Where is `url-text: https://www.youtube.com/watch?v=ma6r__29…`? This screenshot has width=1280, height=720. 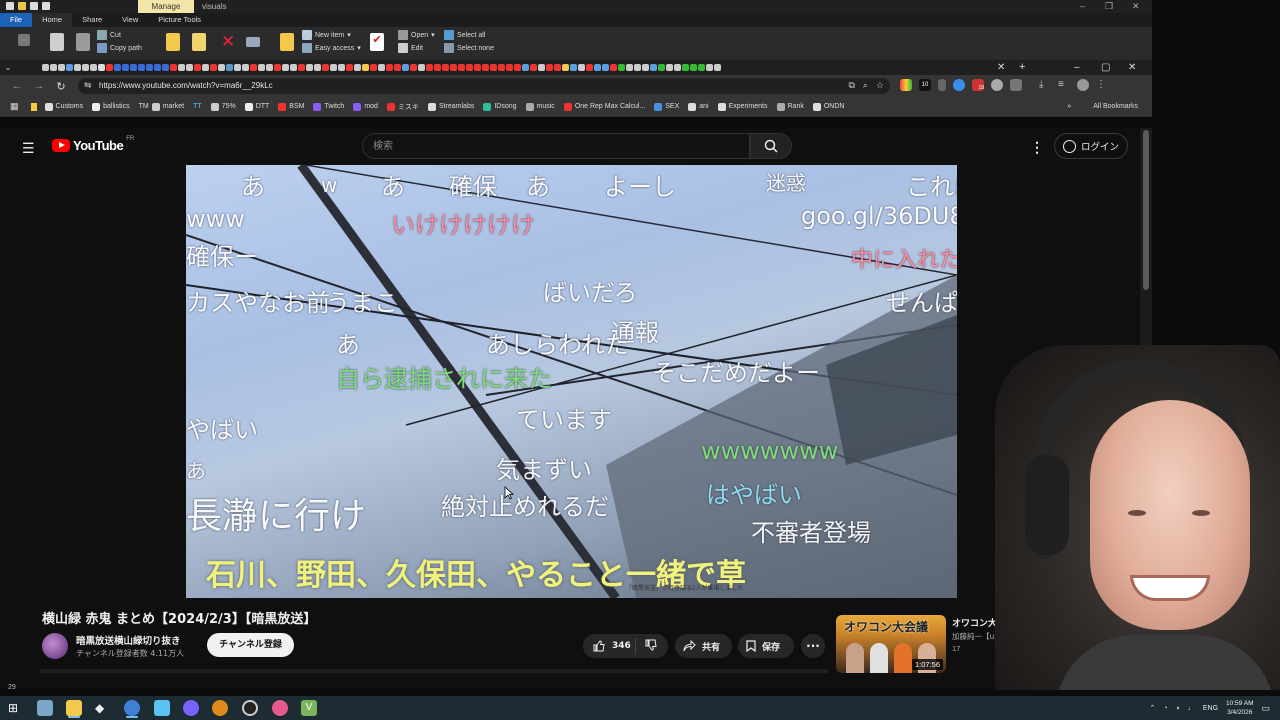 url-text: https://www.youtube.com/watch?v=ma6r__29… is located at coordinates (186, 85).